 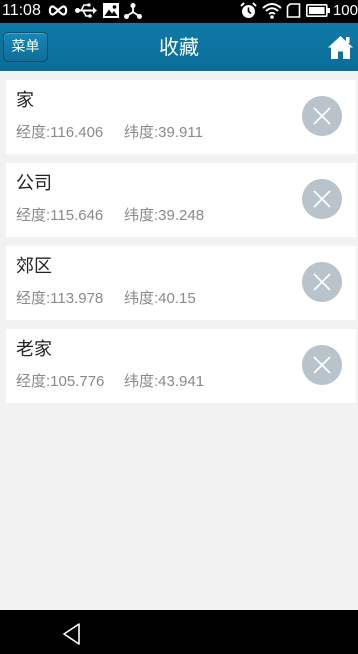 What do you see at coordinates (164, 215) in the screenshot?
I see `latitude: 纬度:39.248` at bounding box center [164, 215].